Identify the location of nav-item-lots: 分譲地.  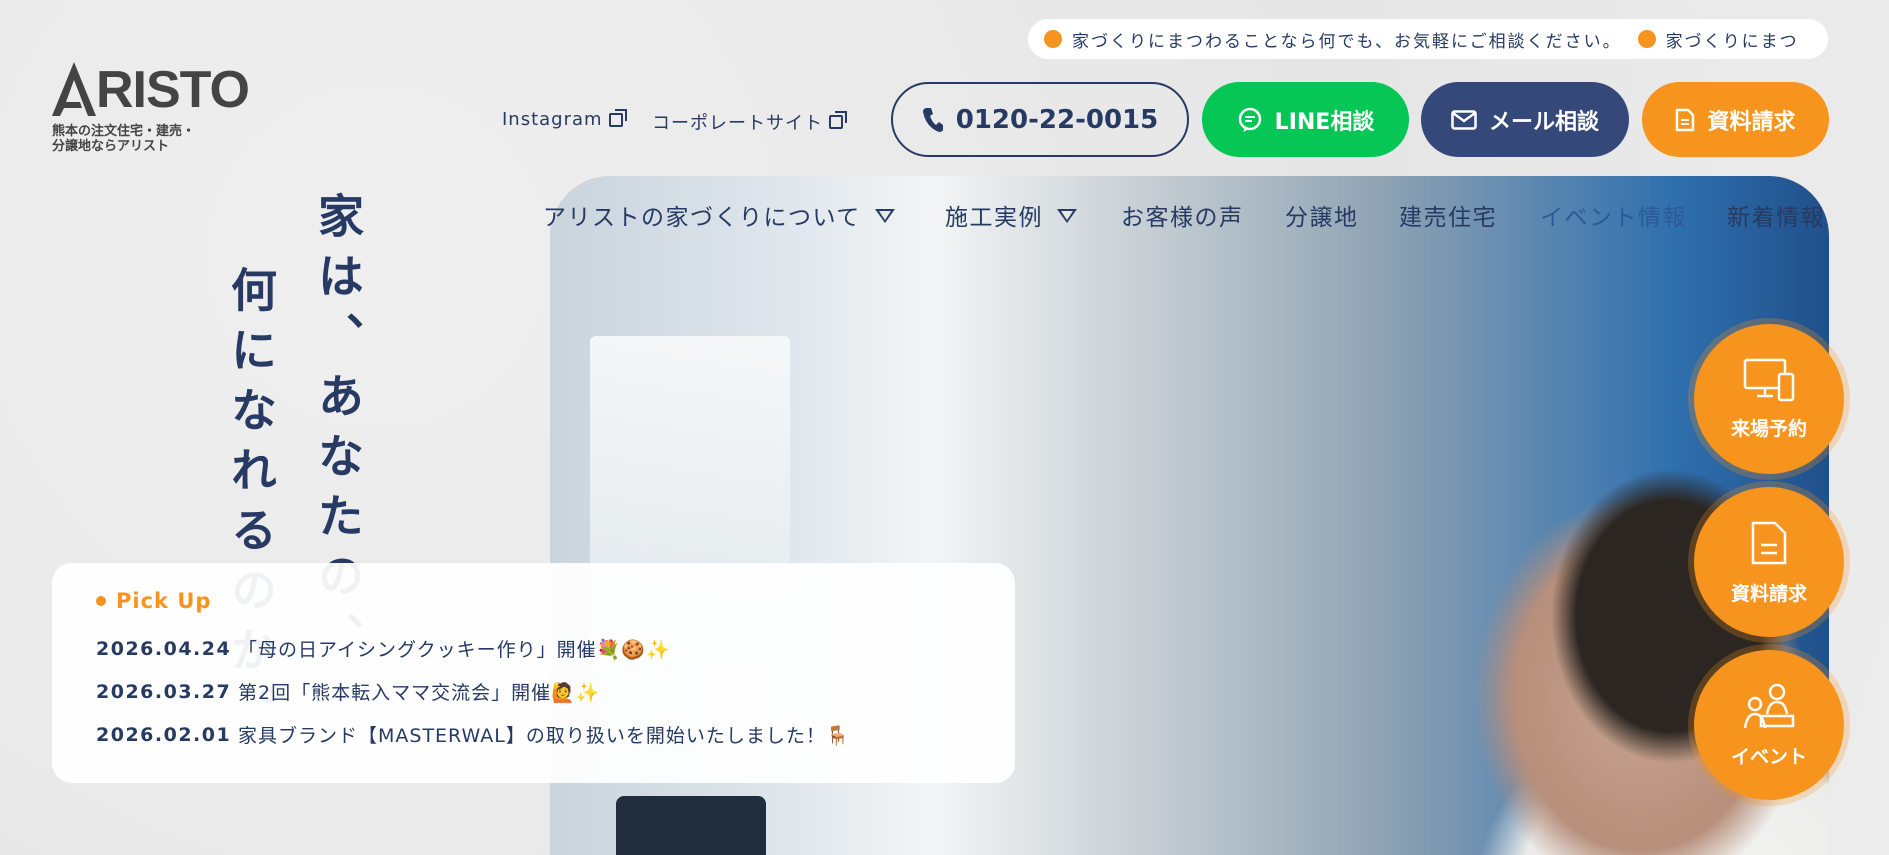
(1322, 215).